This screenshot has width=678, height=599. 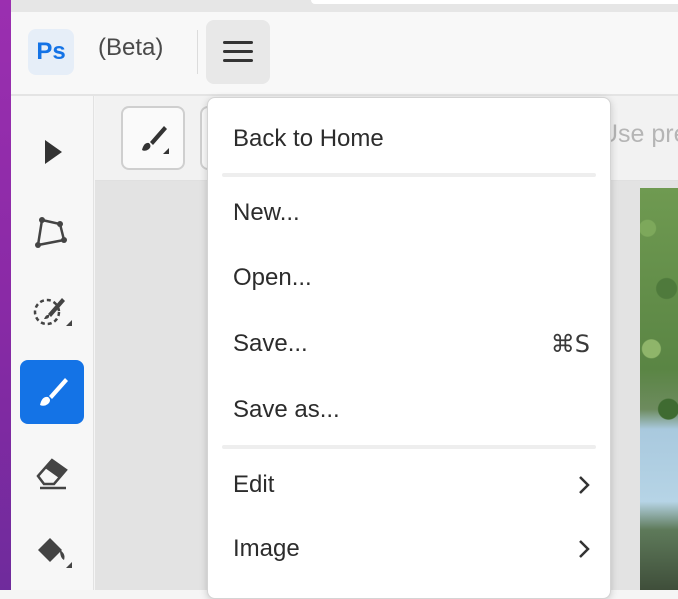 I want to click on menu-item-image: Image, so click(x=409, y=549).